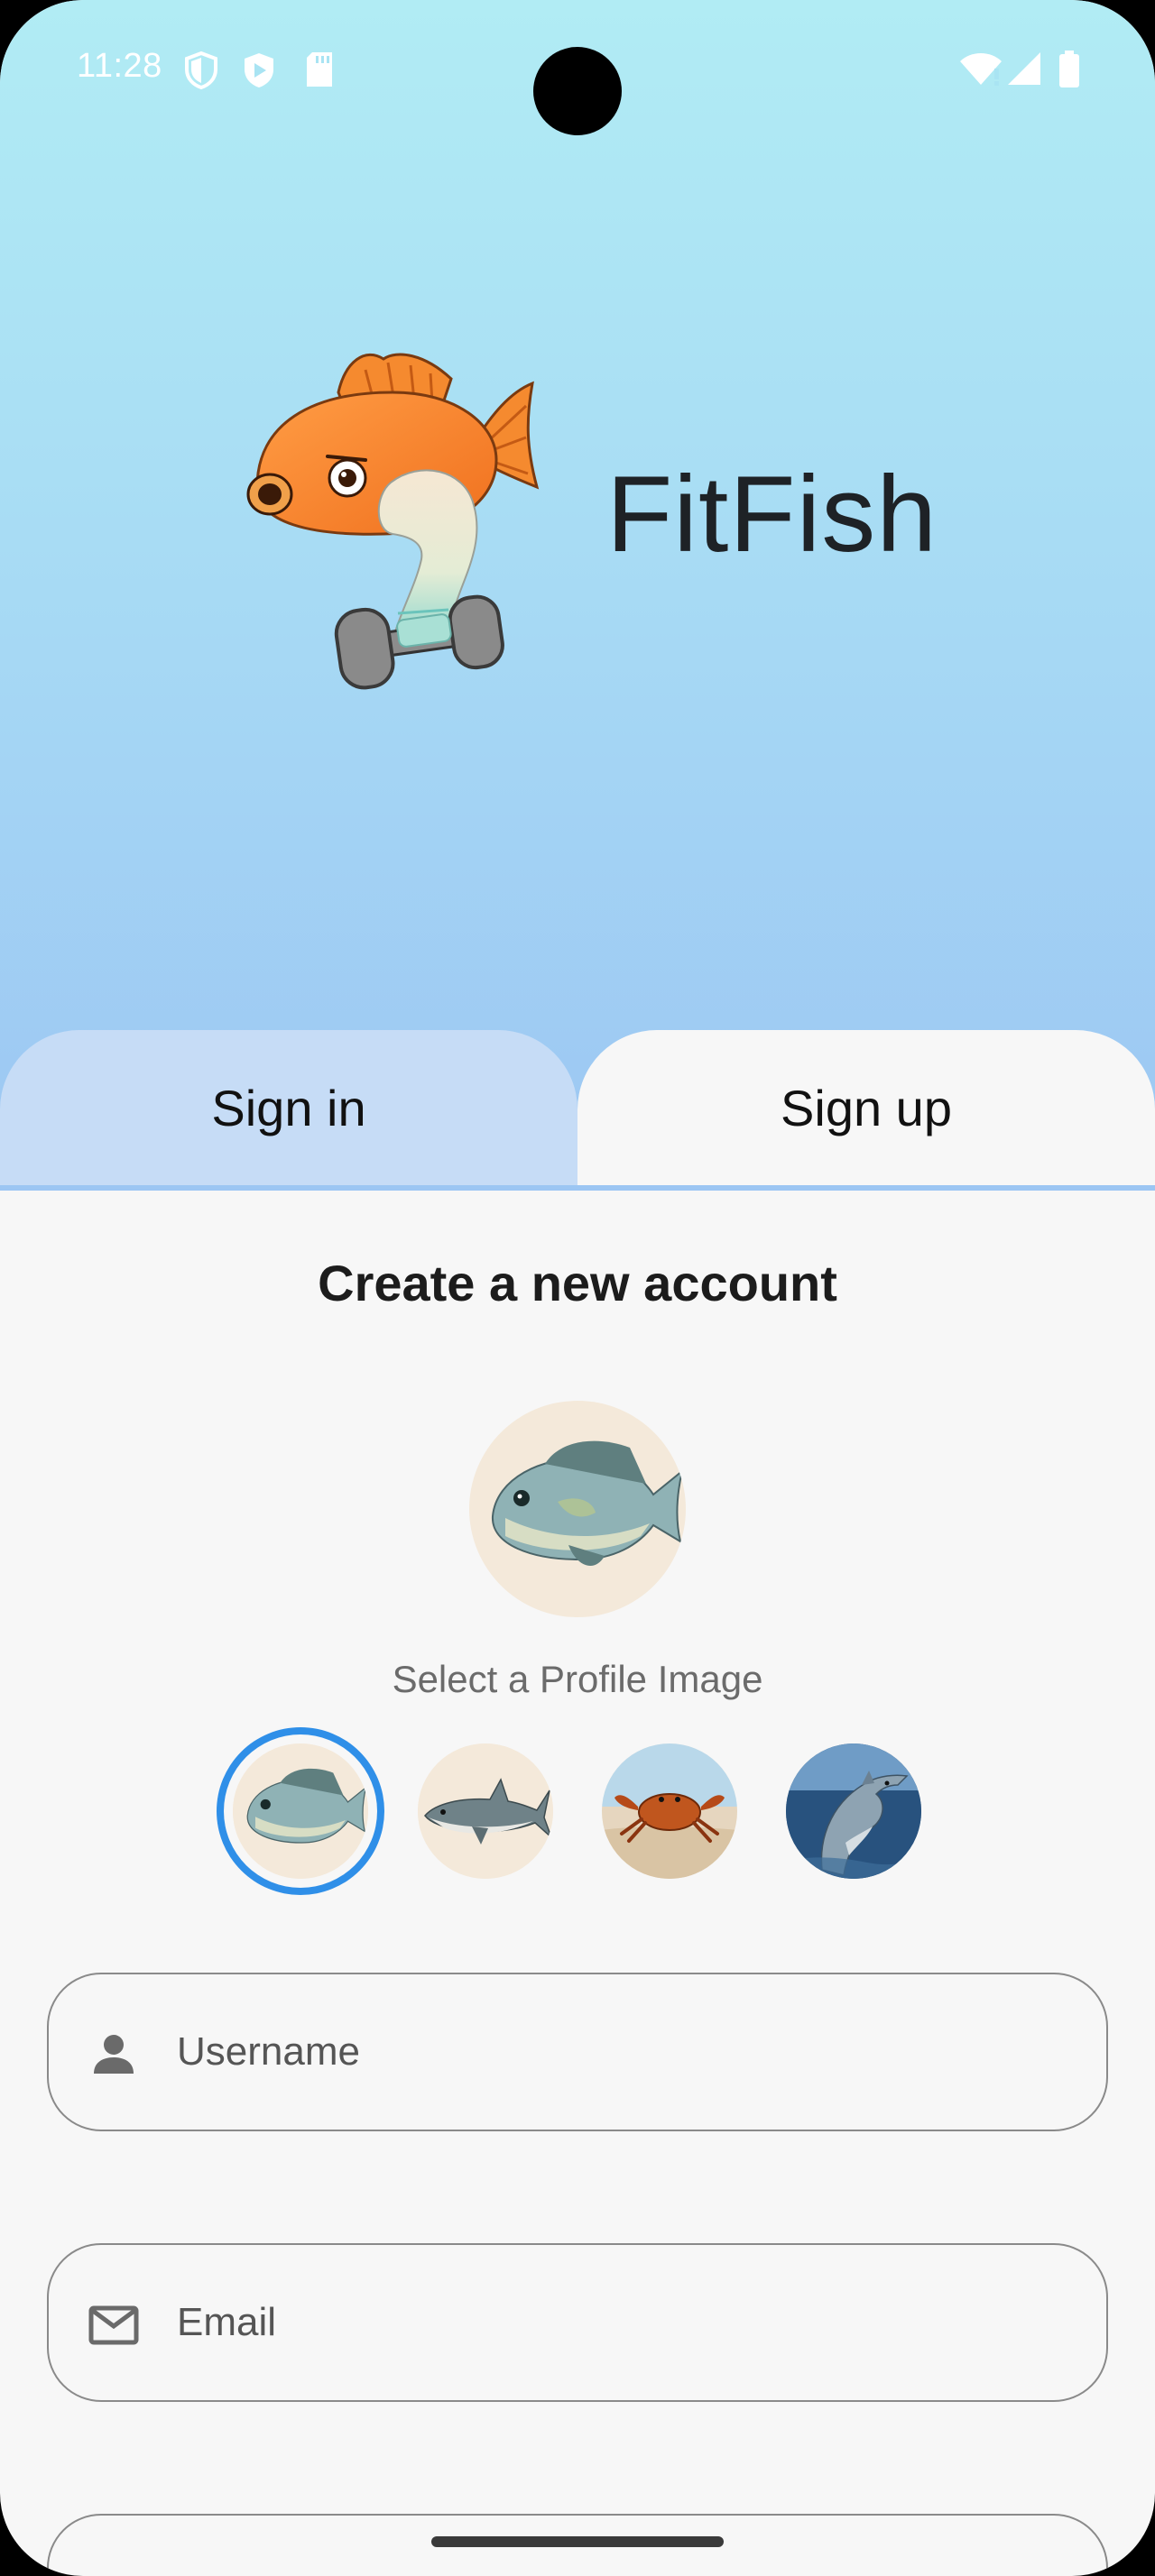  Describe the element at coordinates (119, 66) in the screenshot. I see `status-time: 11:28` at that location.